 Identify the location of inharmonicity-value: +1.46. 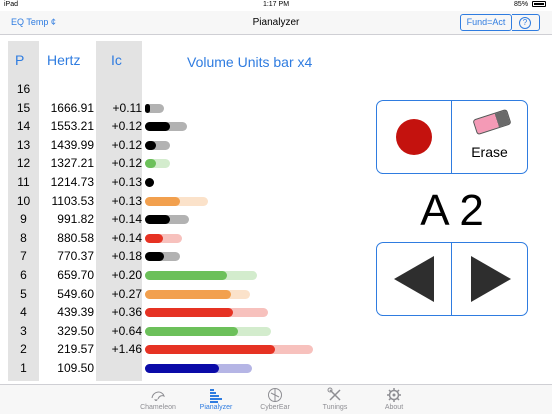
(126, 349).